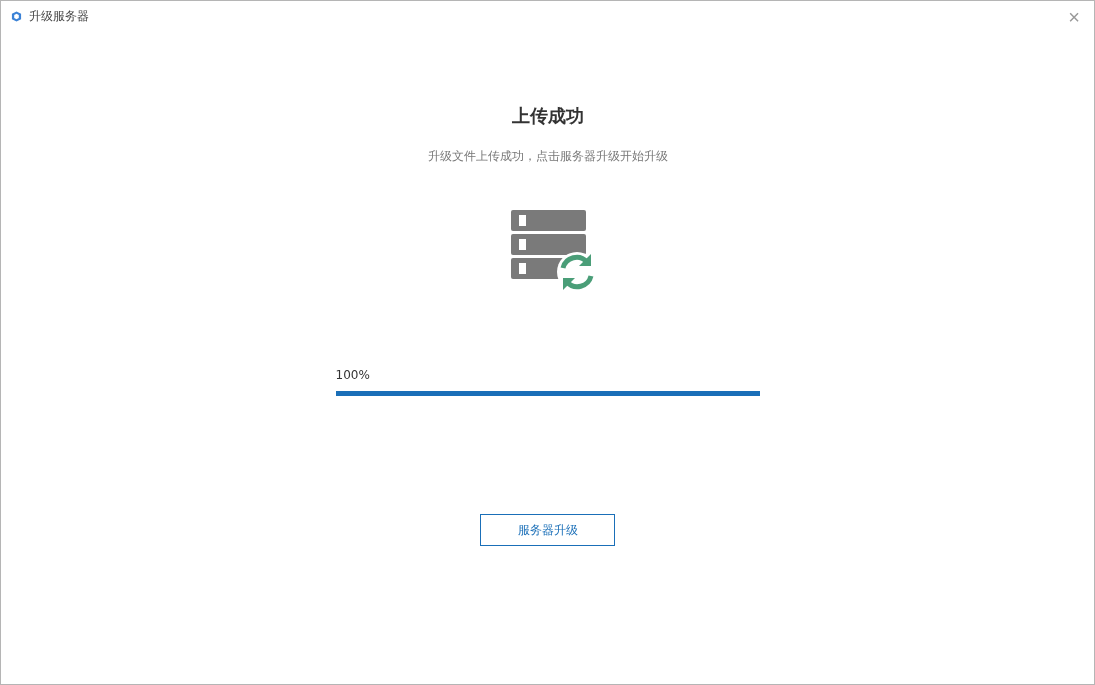  Describe the element at coordinates (547, 156) in the screenshot. I see `message-text: 升级文件上传成功，点击服务器升级开始升级` at that location.